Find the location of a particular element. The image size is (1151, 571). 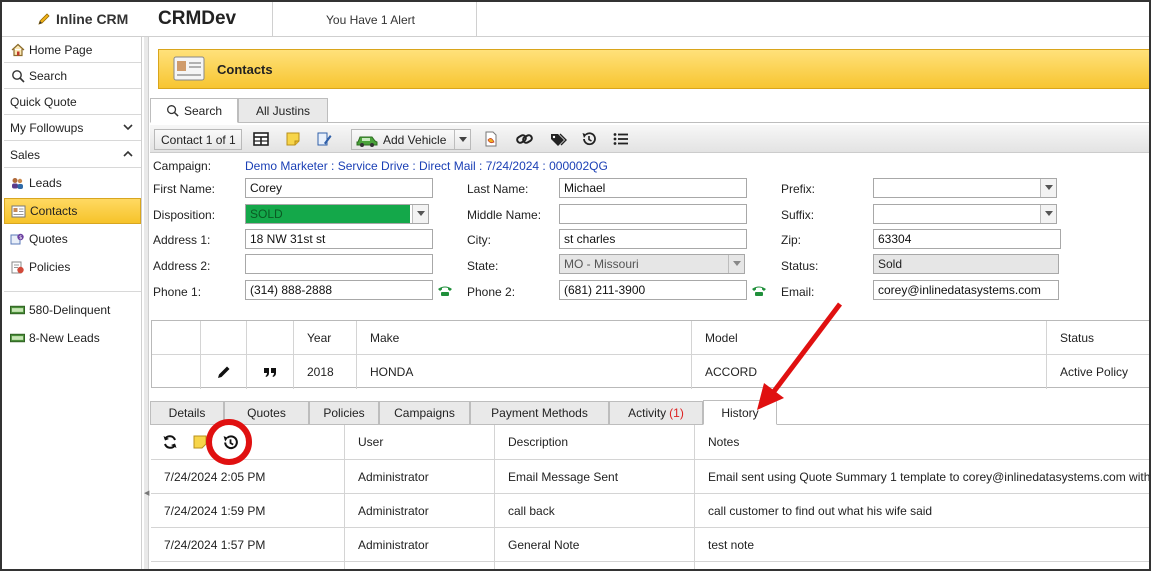

sidebar-item-policies: Policies is located at coordinates (72, 267).